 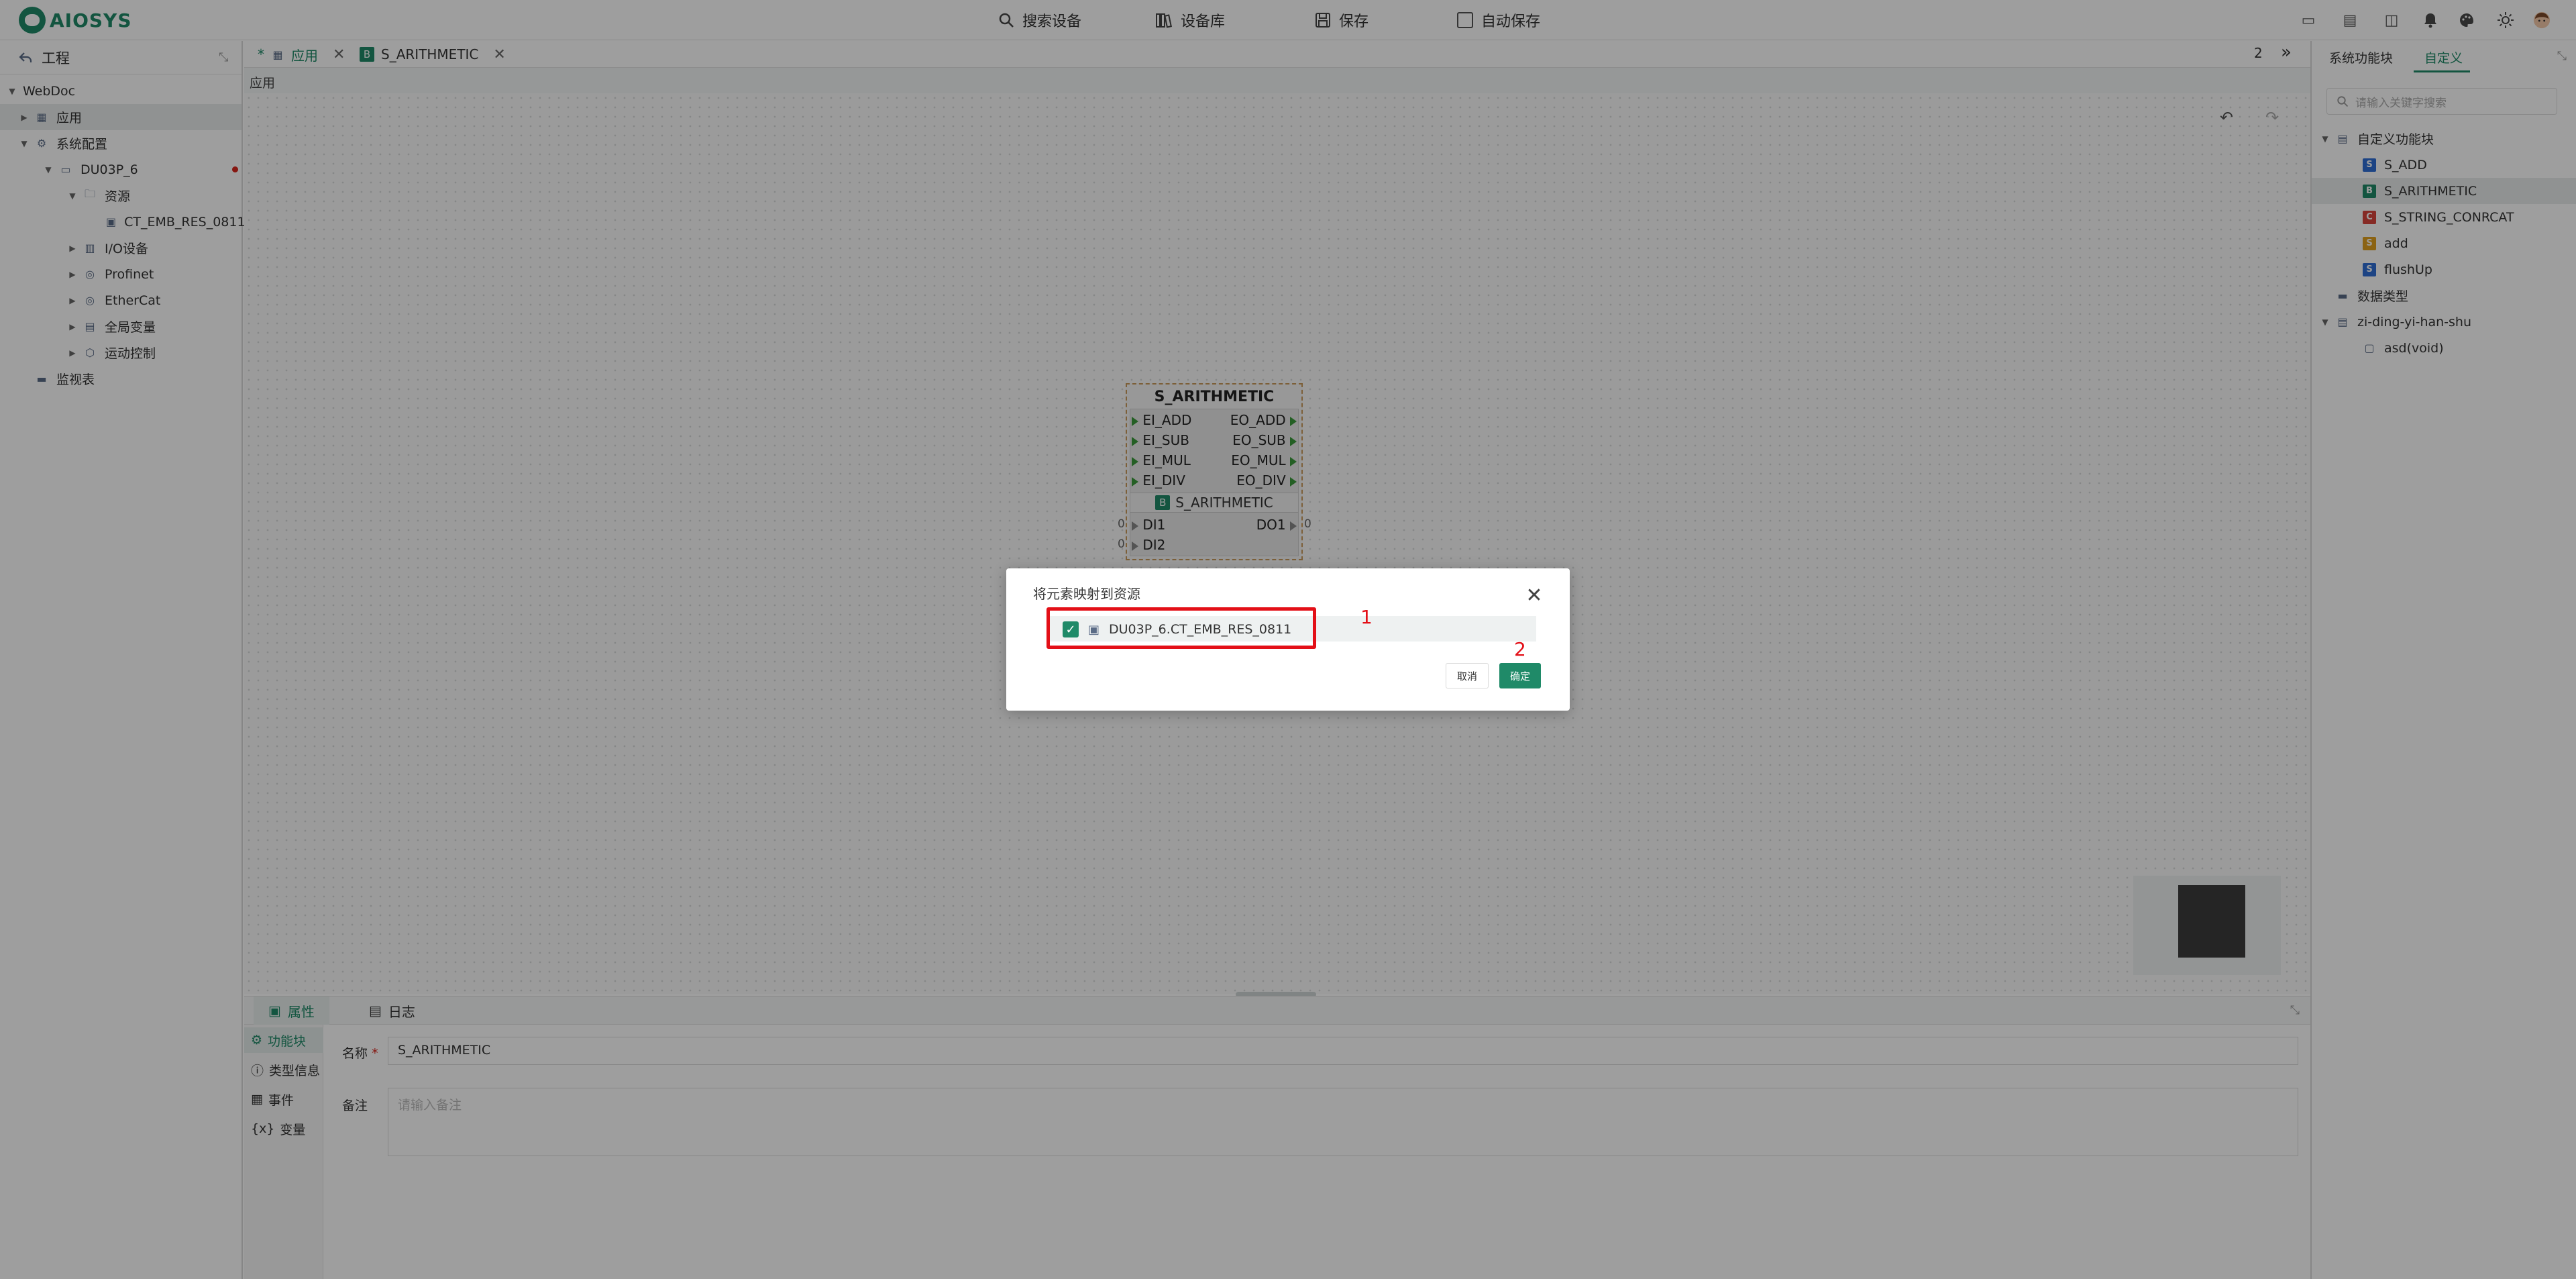 I want to click on annotation-label-2: 2, so click(x=1520, y=649).